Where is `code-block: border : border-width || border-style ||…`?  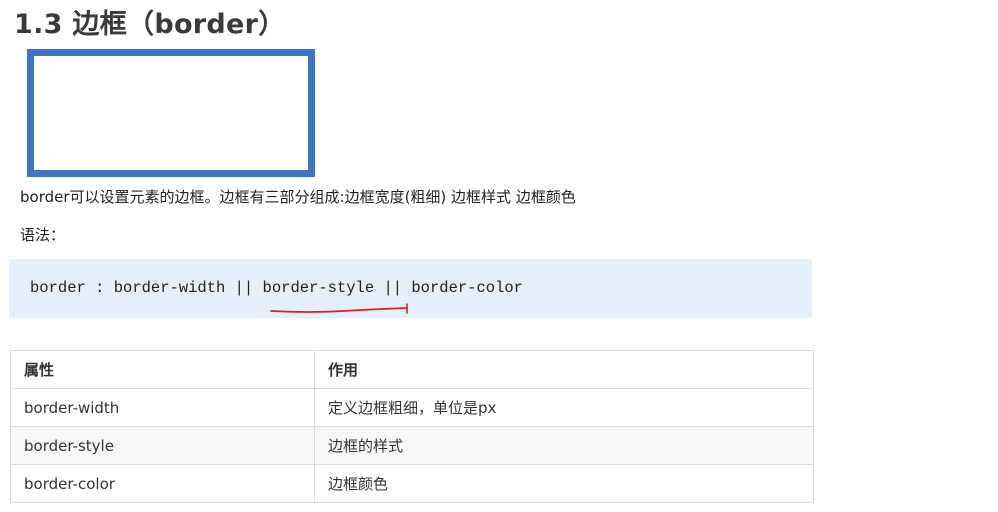 code-block: border : border-width || border-style ||… is located at coordinates (410, 288).